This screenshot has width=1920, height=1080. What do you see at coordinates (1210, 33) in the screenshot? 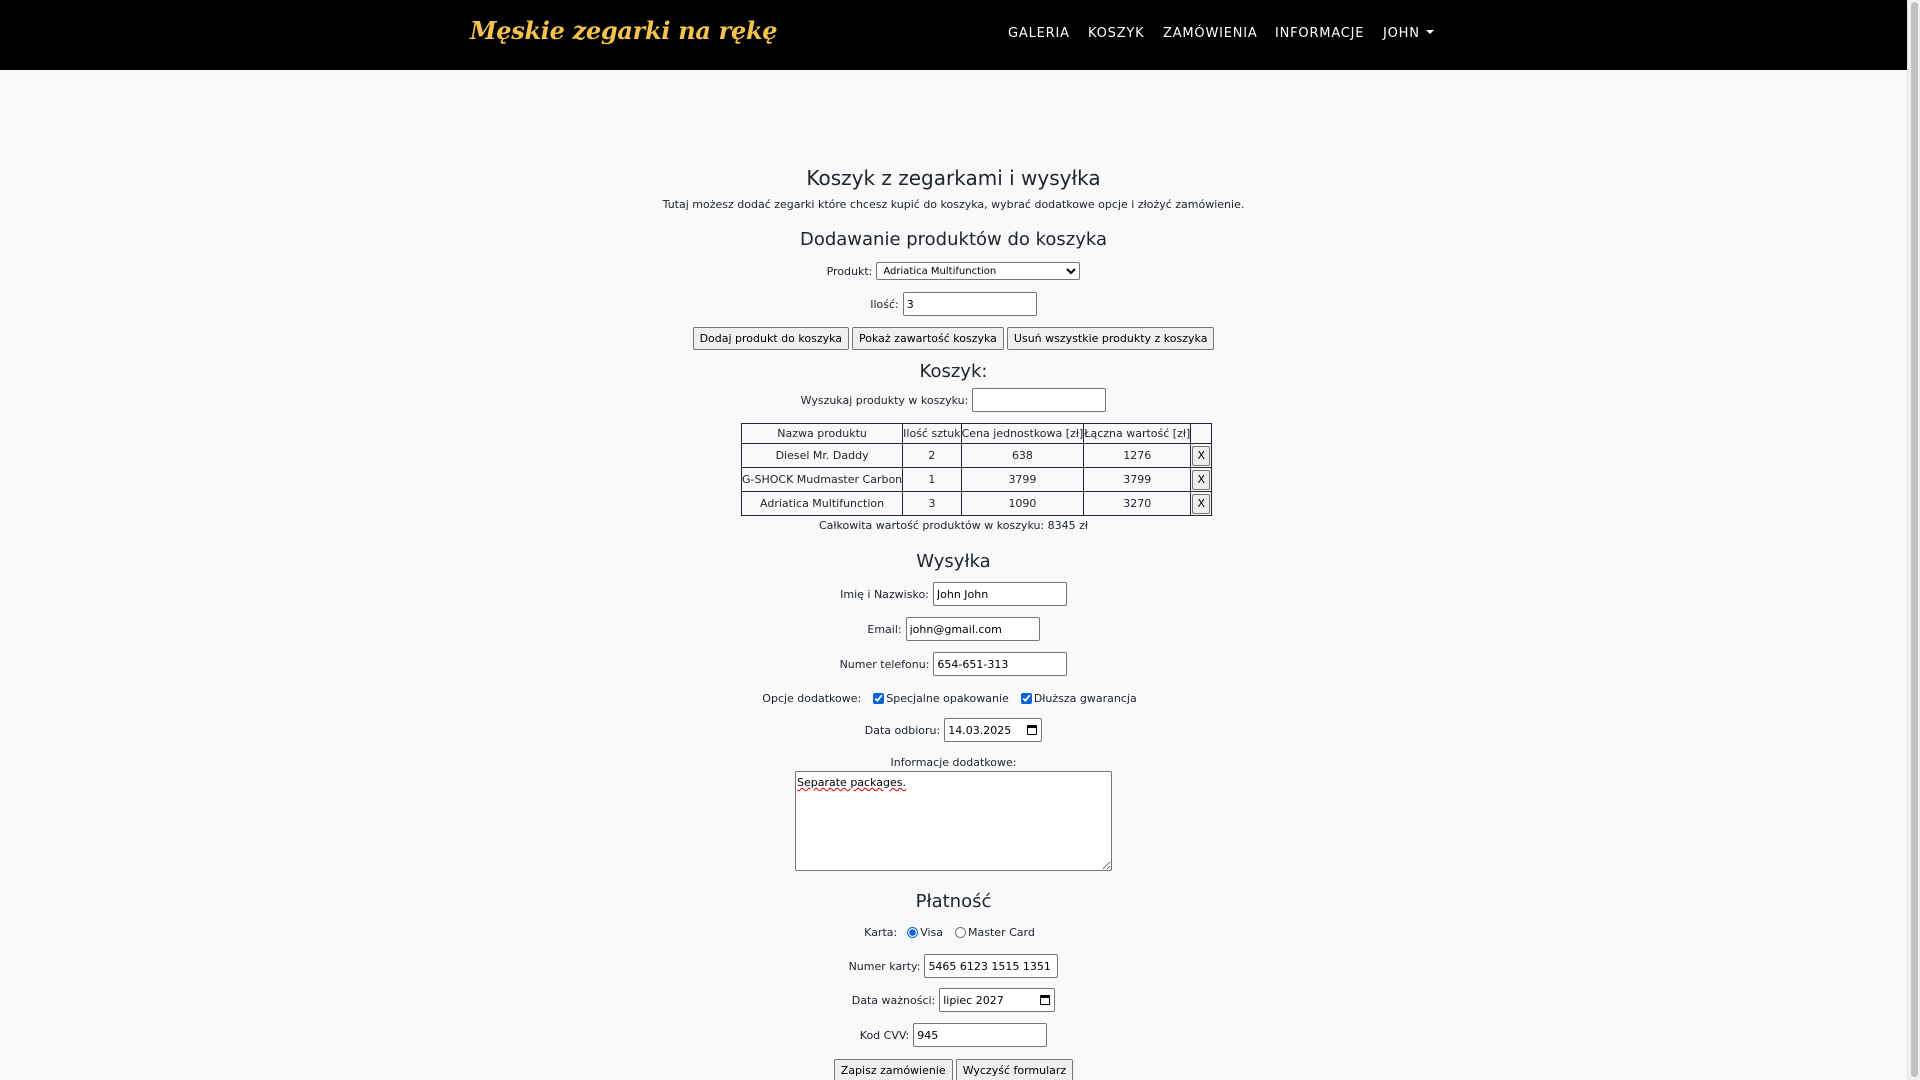
I see `nav-zamowienia: ZAMÓWIENIA` at bounding box center [1210, 33].